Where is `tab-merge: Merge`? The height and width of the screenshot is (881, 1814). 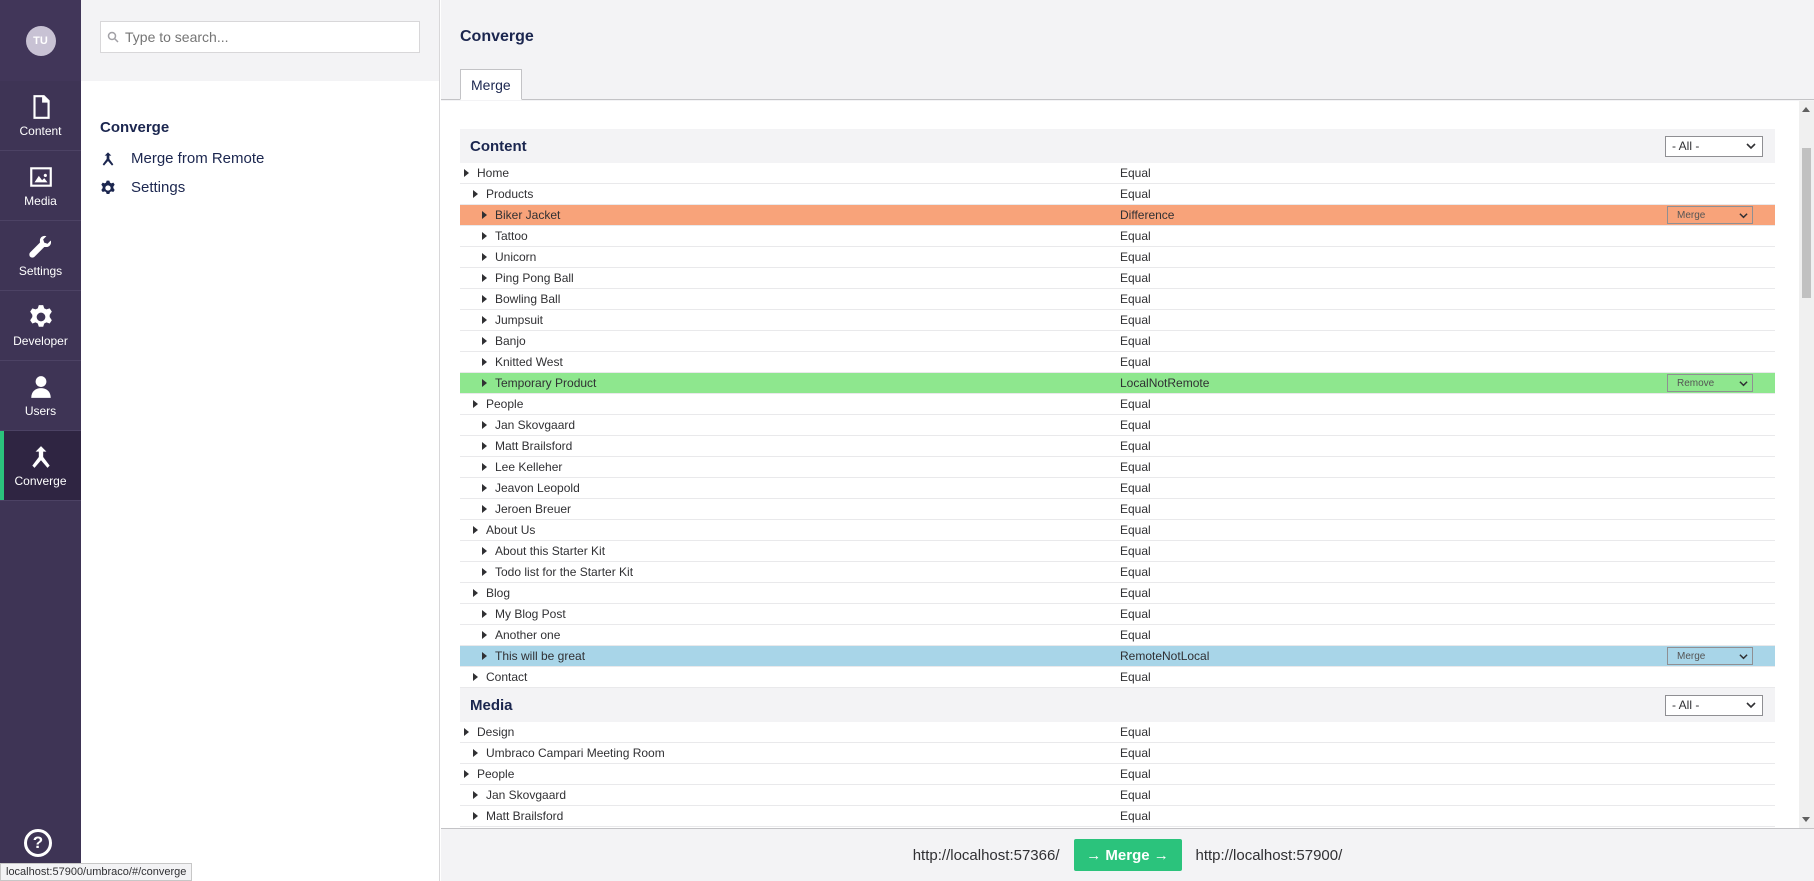
tab-merge: Merge is located at coordinates (491, 84).